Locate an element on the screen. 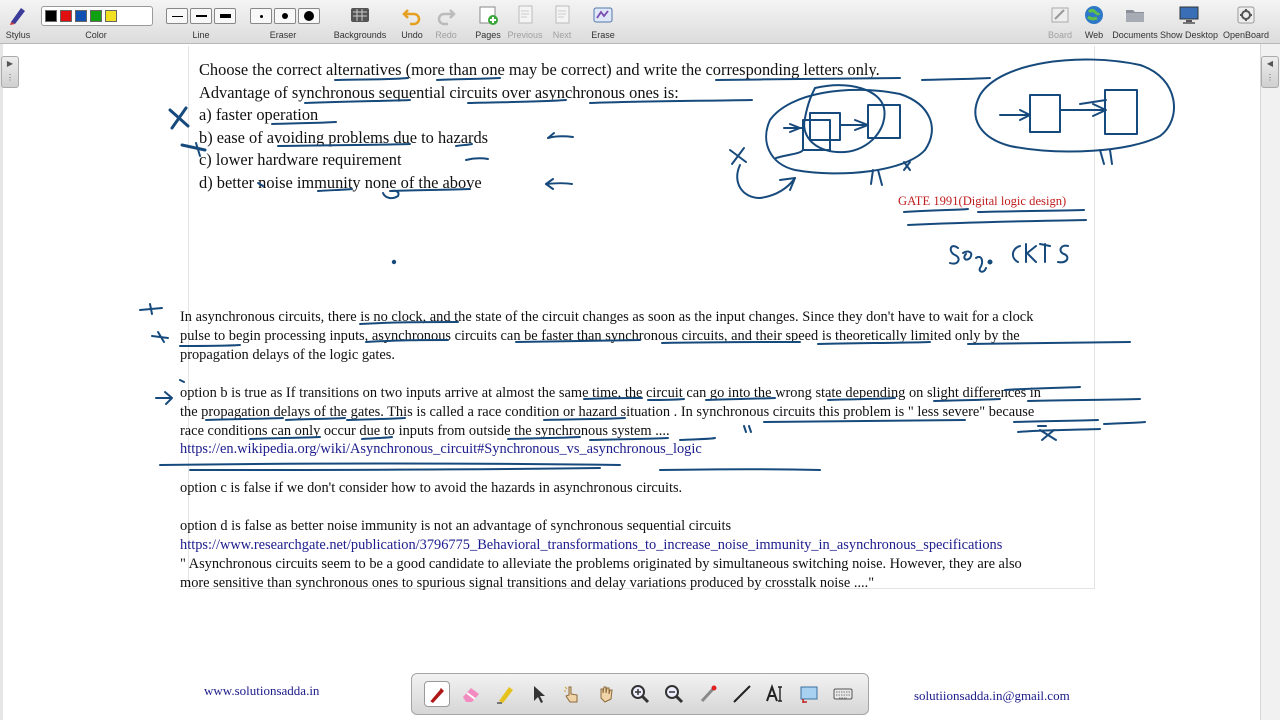 This screenshot has height=720, width=1280. laser-pointer-icon is located at coordinates (708, 694).